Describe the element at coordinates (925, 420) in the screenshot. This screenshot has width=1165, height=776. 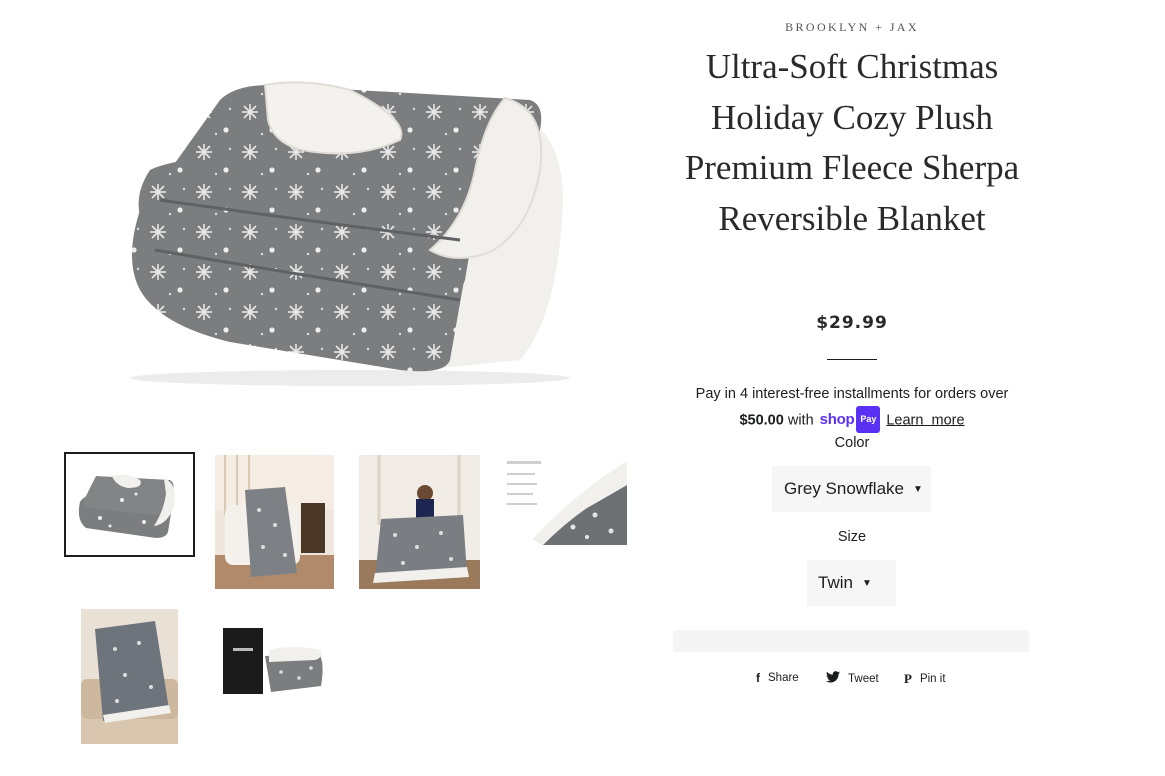
I see `learn-more-link: Learn more` at that location.